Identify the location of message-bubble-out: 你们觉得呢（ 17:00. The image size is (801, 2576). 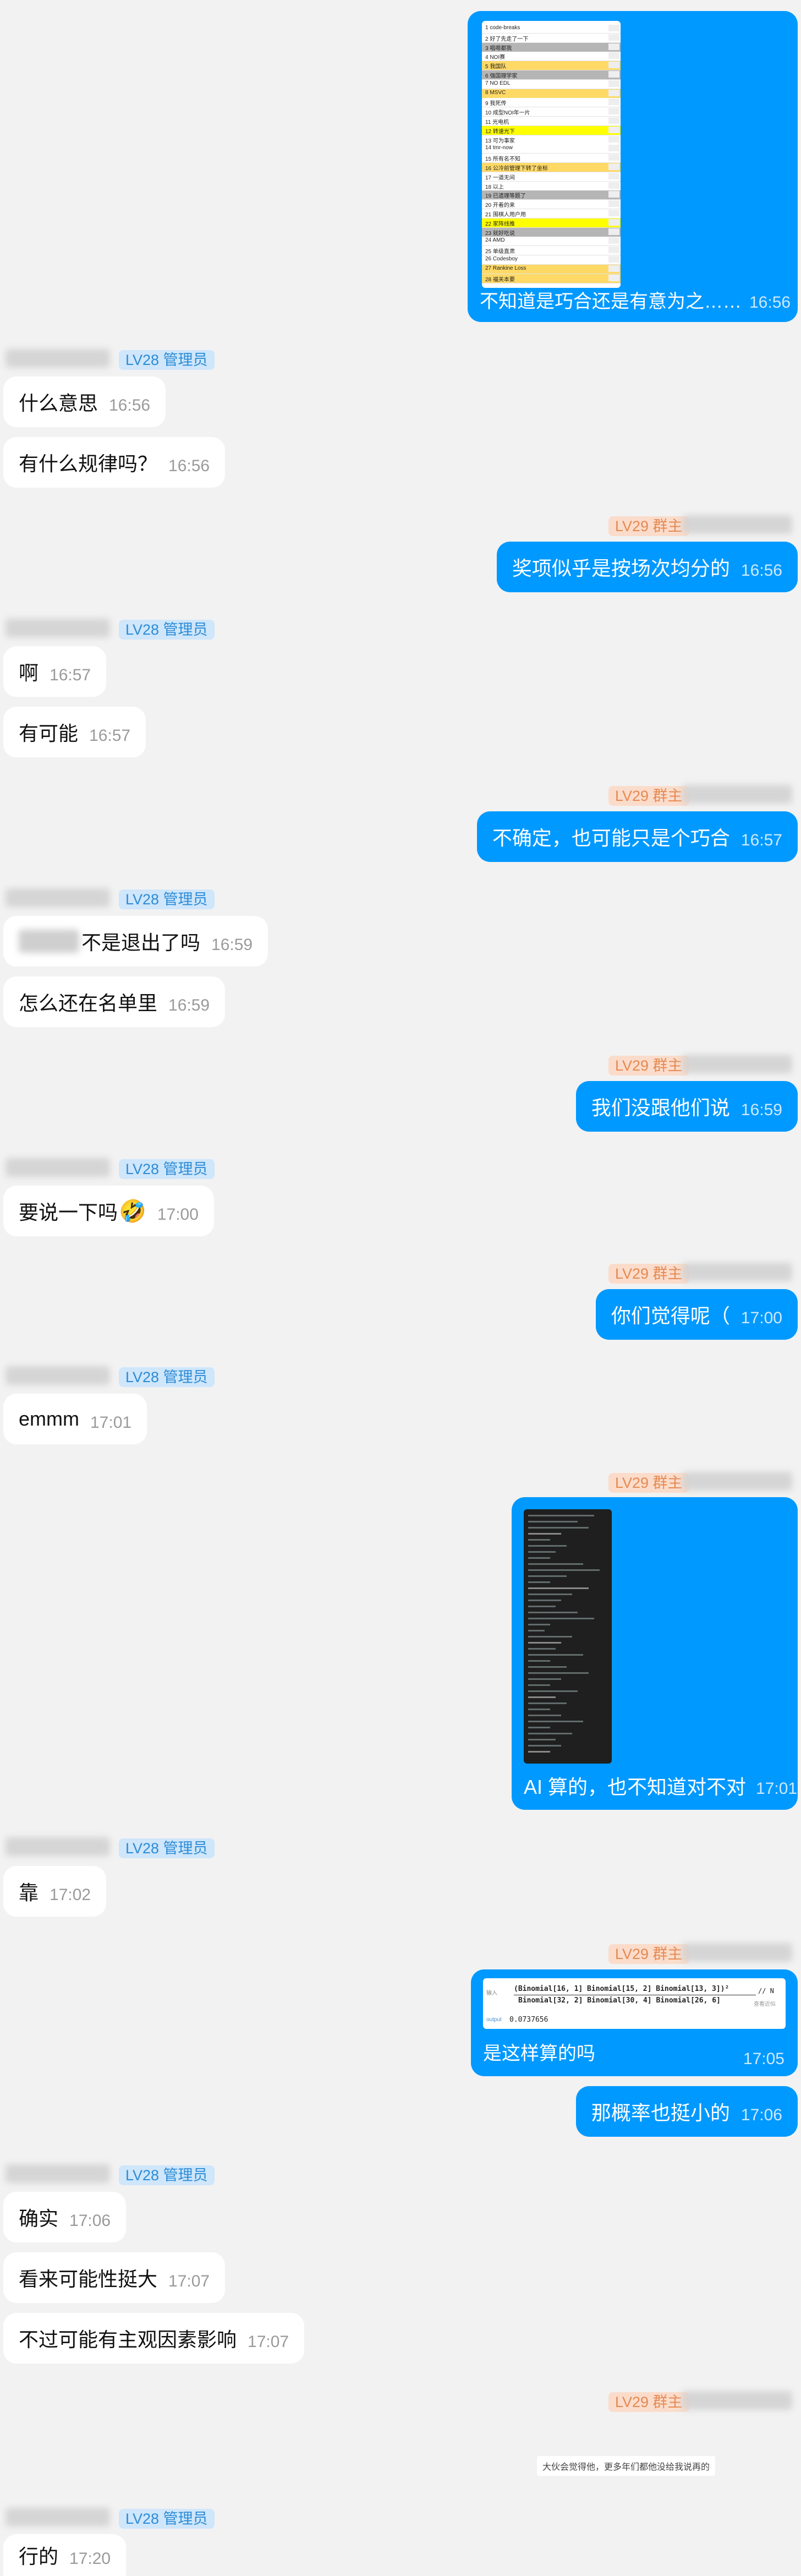
(697, 1314).